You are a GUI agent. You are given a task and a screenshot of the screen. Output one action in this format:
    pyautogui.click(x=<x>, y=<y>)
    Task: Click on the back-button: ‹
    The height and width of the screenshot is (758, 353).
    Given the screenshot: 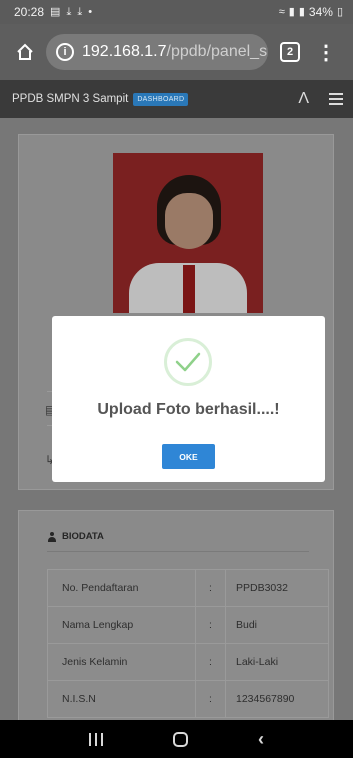 What is the action you would take?
    pyautogui.click(x=261, y=739)
    